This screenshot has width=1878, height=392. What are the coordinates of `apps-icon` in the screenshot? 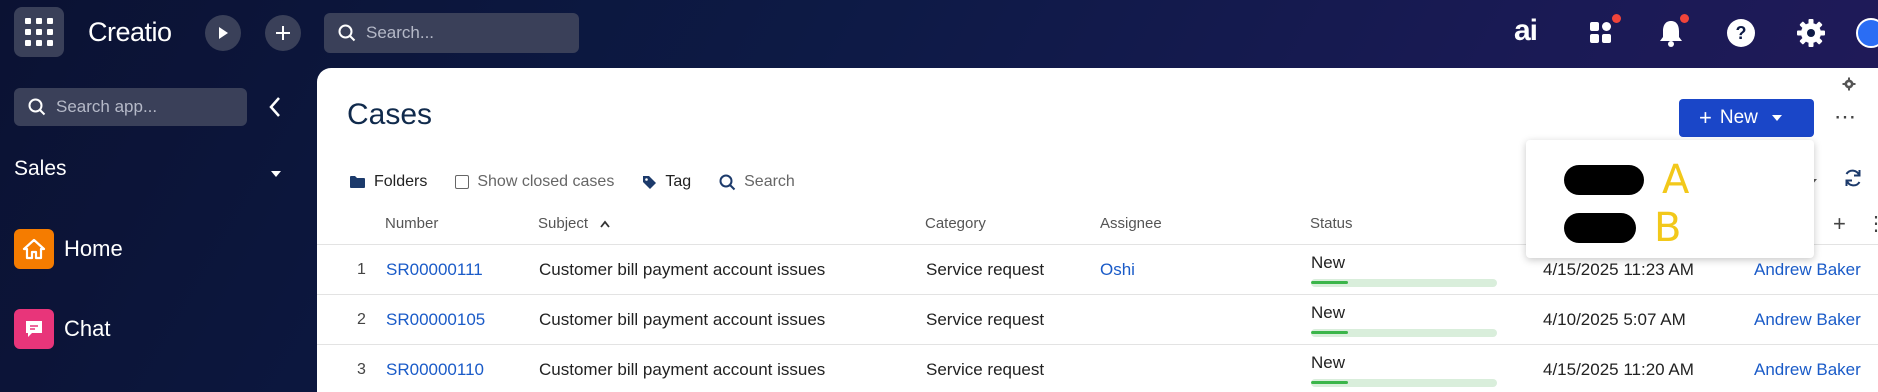 It's located at (1602, 32).